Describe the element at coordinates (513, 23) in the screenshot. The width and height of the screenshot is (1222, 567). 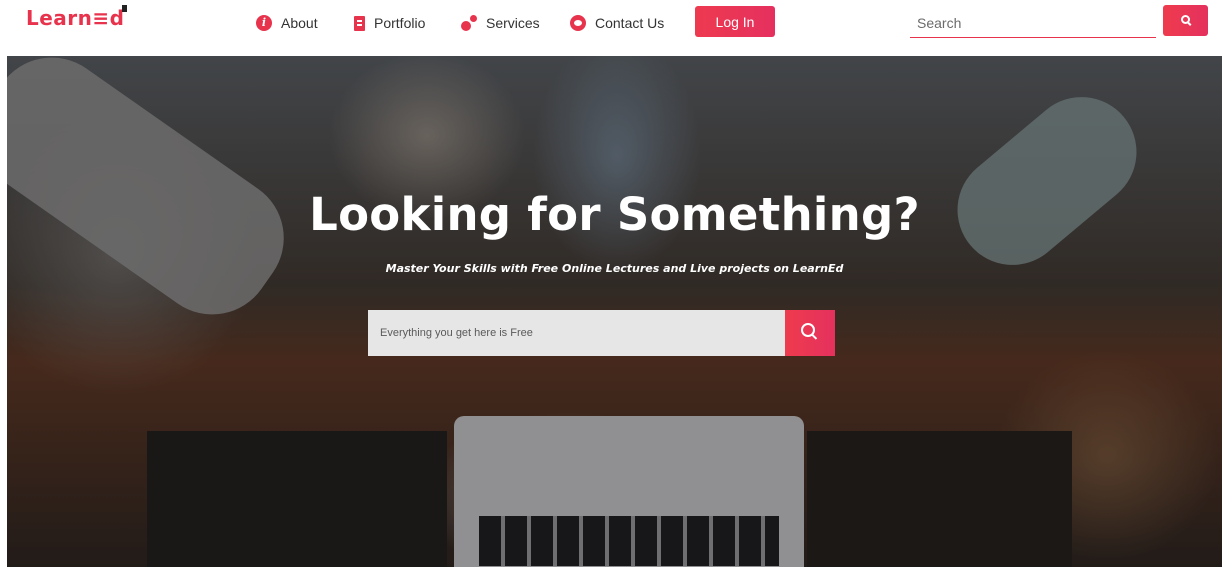
I see `nav-item-label: Services` at that location.